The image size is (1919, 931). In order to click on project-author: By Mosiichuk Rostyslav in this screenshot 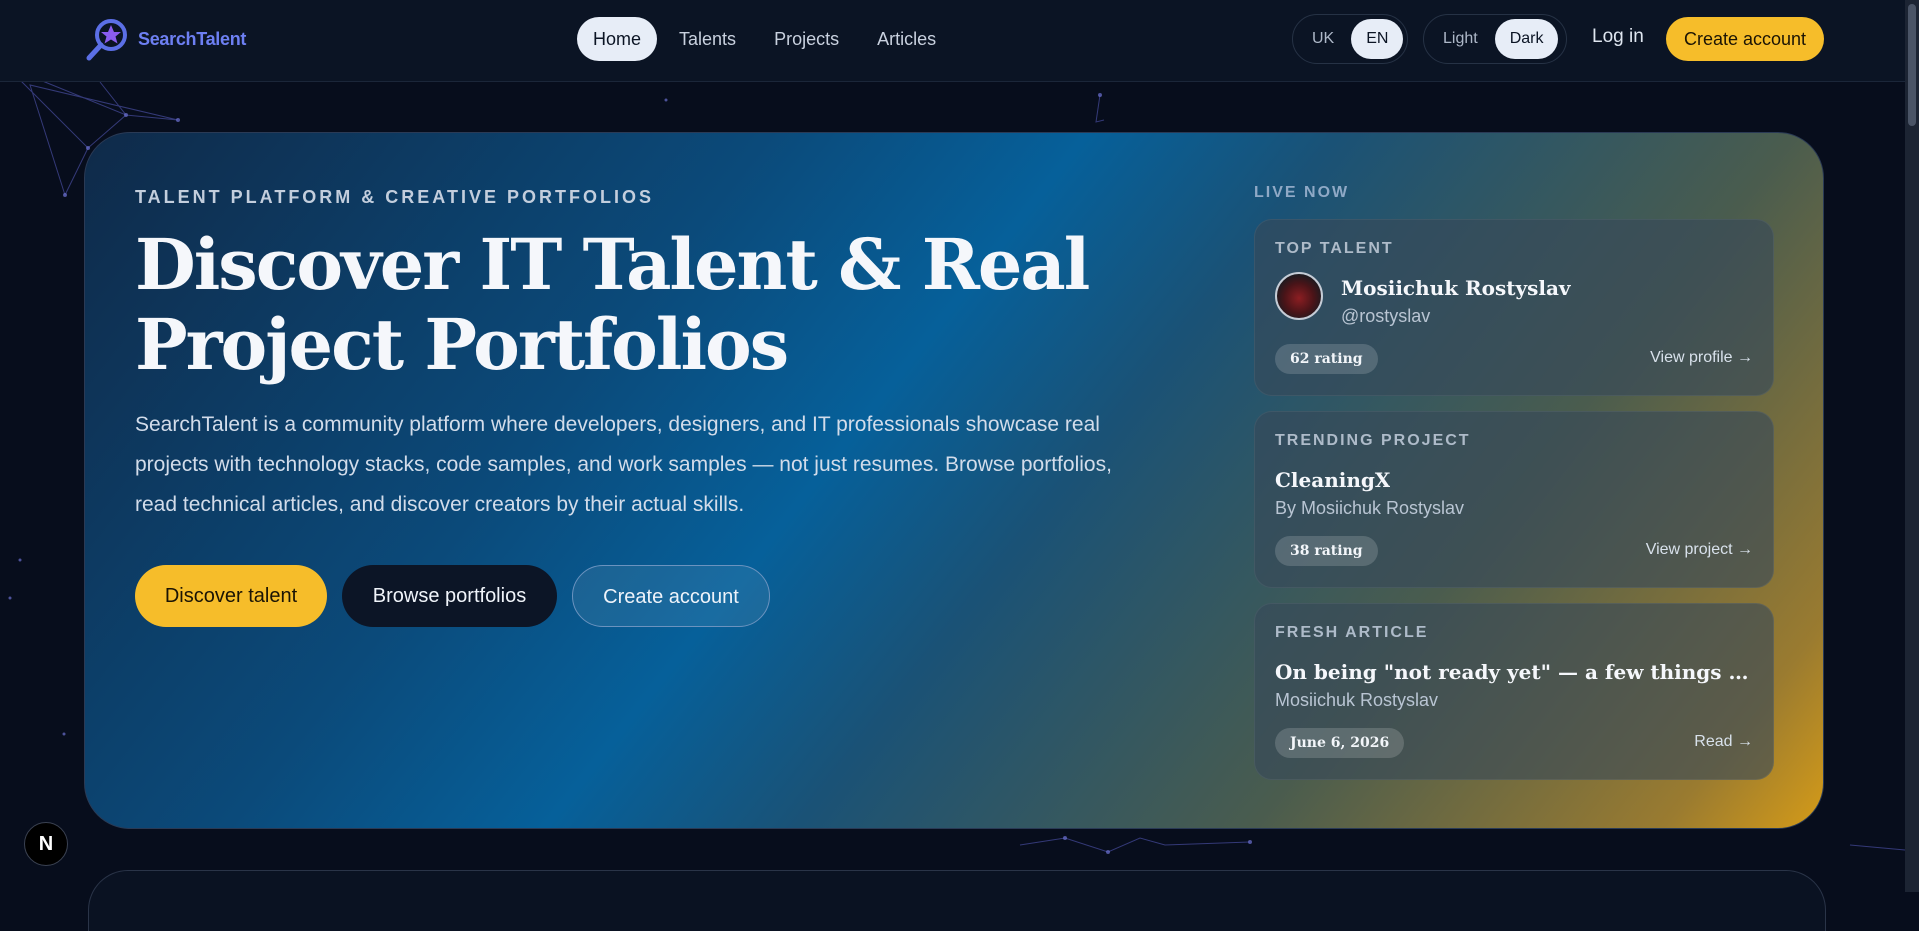, I will do `click(1370, 508)`.